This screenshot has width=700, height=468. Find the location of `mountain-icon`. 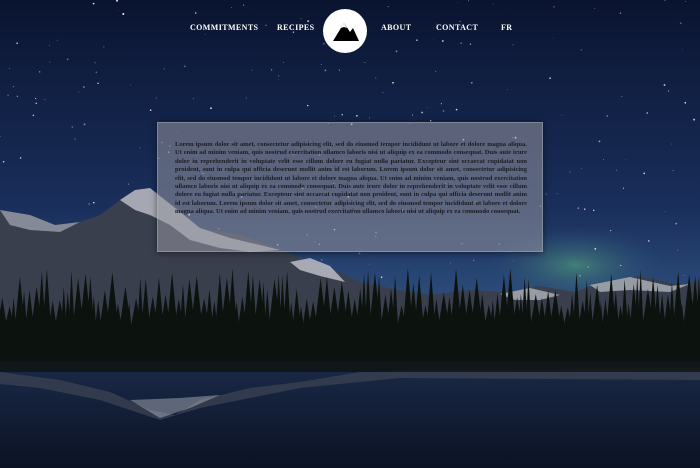

mountain-icon is located at coordinates (346, 32).